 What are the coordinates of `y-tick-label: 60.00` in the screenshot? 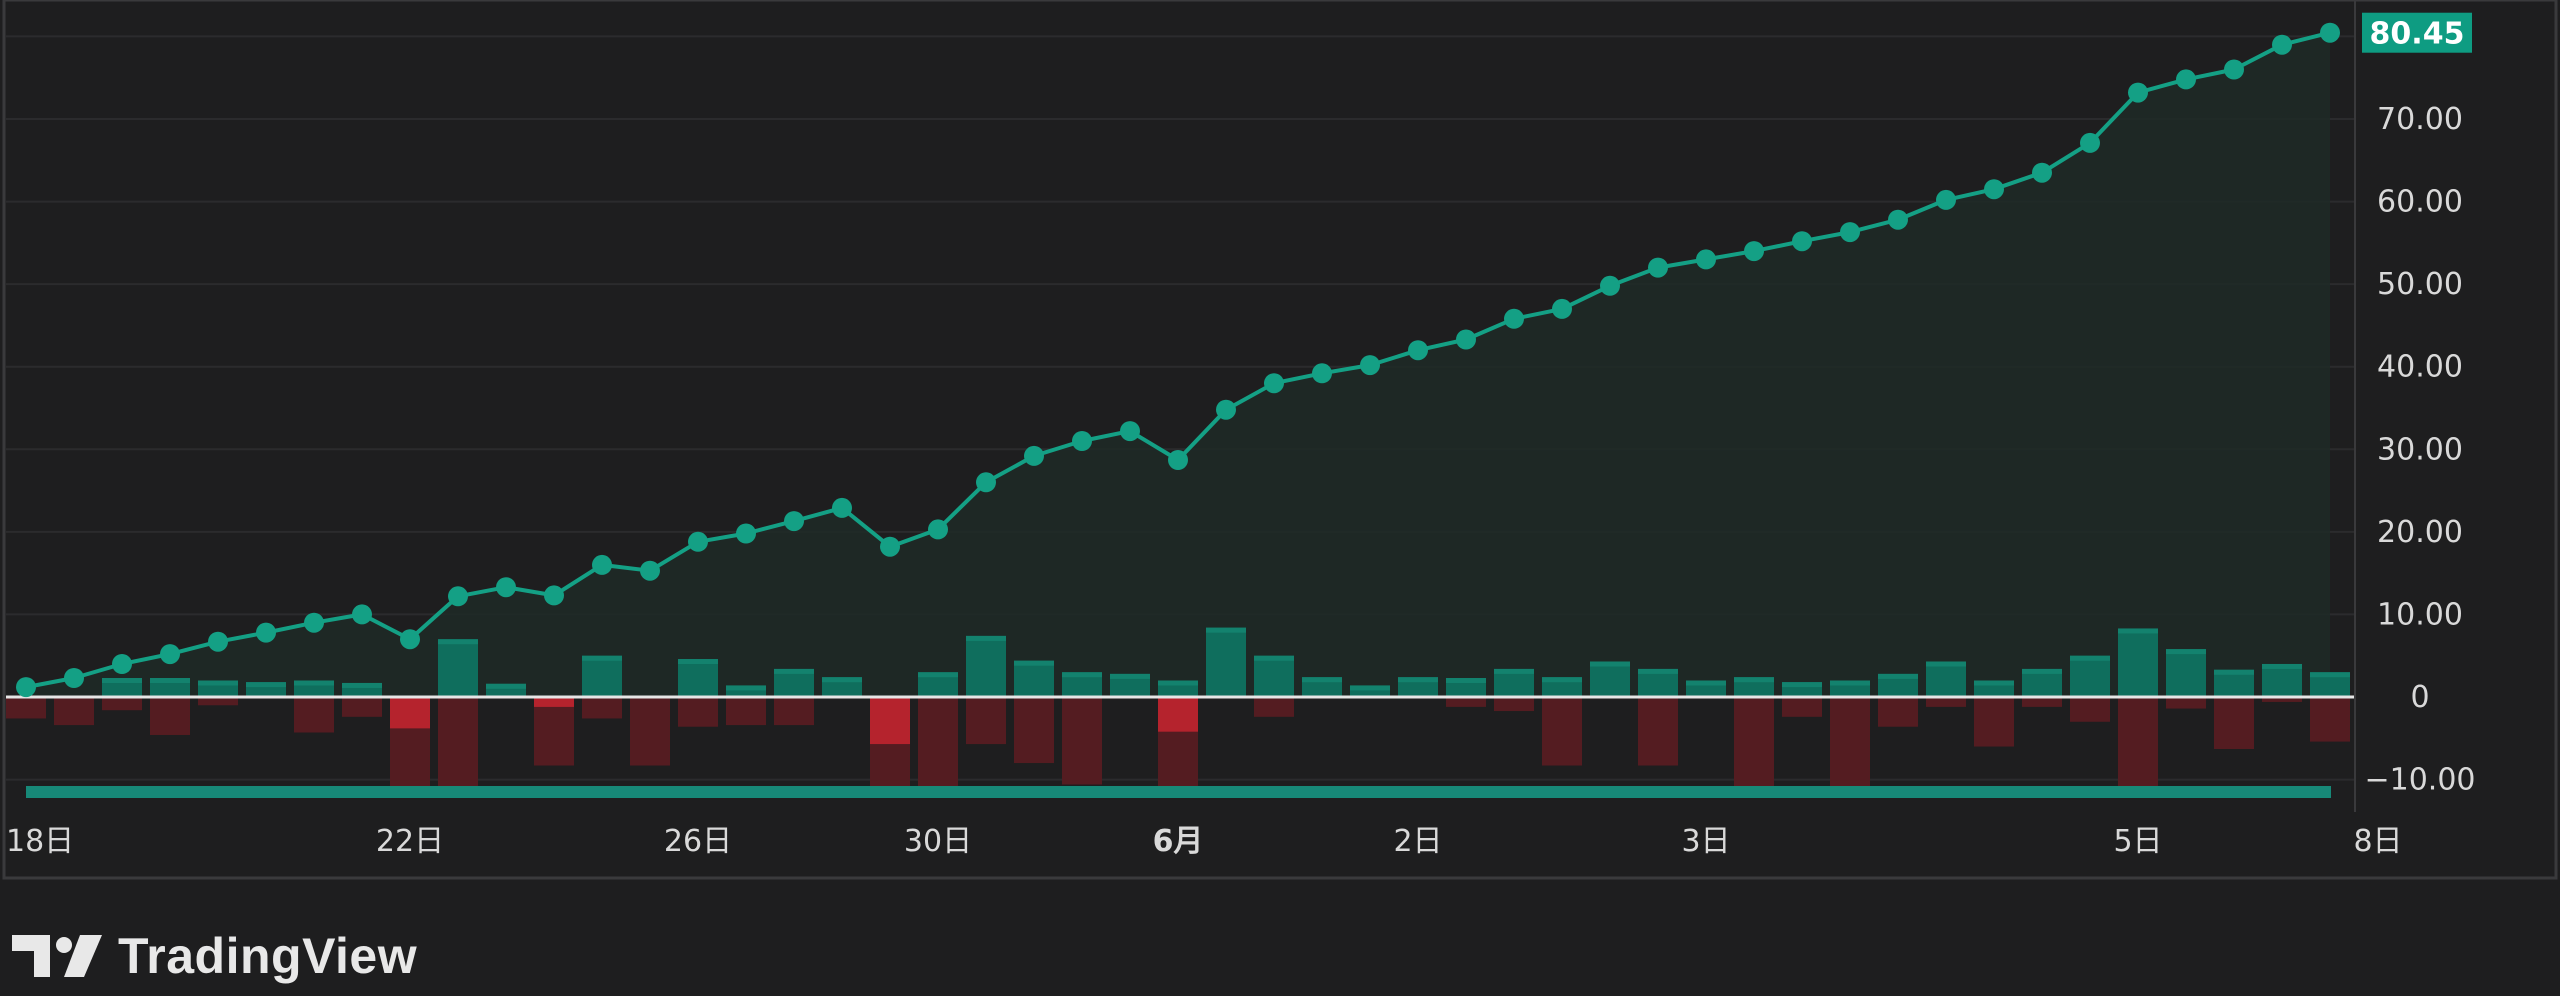 It's located at (2420, 202).